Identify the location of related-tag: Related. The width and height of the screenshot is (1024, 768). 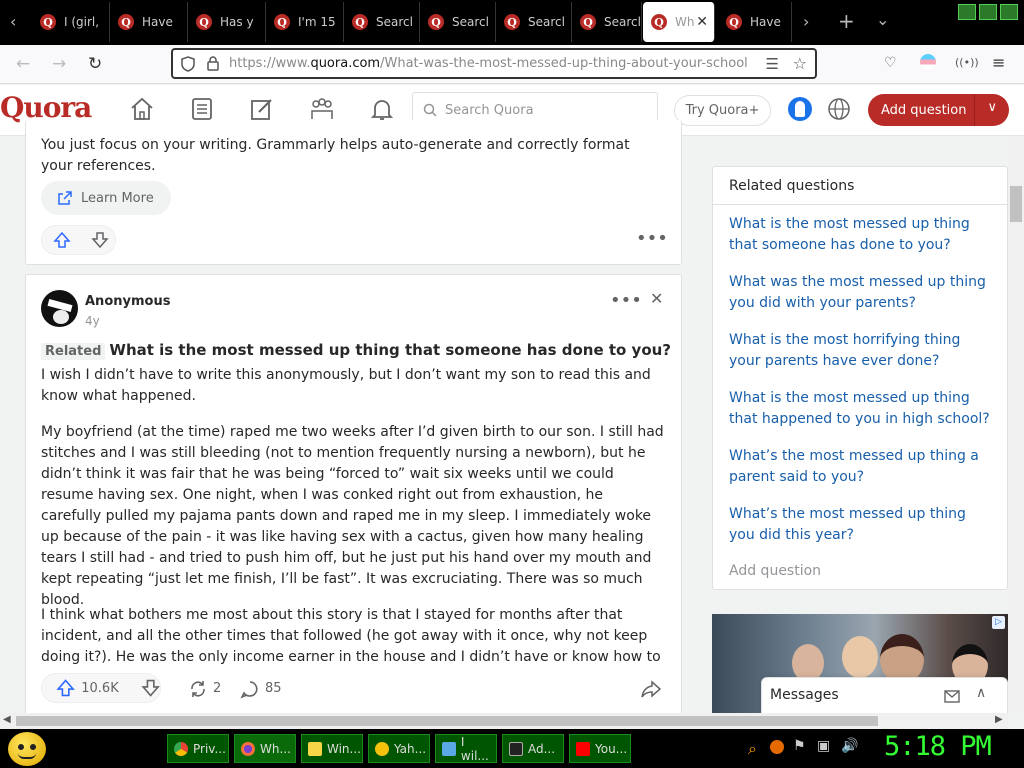
(73, 351).